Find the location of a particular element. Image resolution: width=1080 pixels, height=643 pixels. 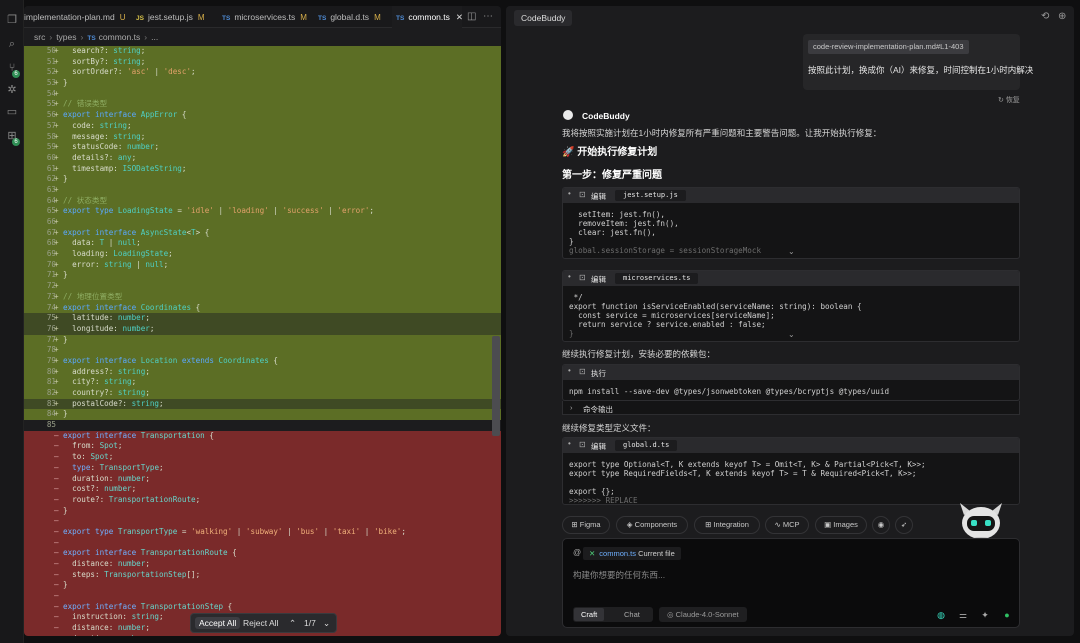

images-button: ▣ Images is located at coordinates (841, 525).